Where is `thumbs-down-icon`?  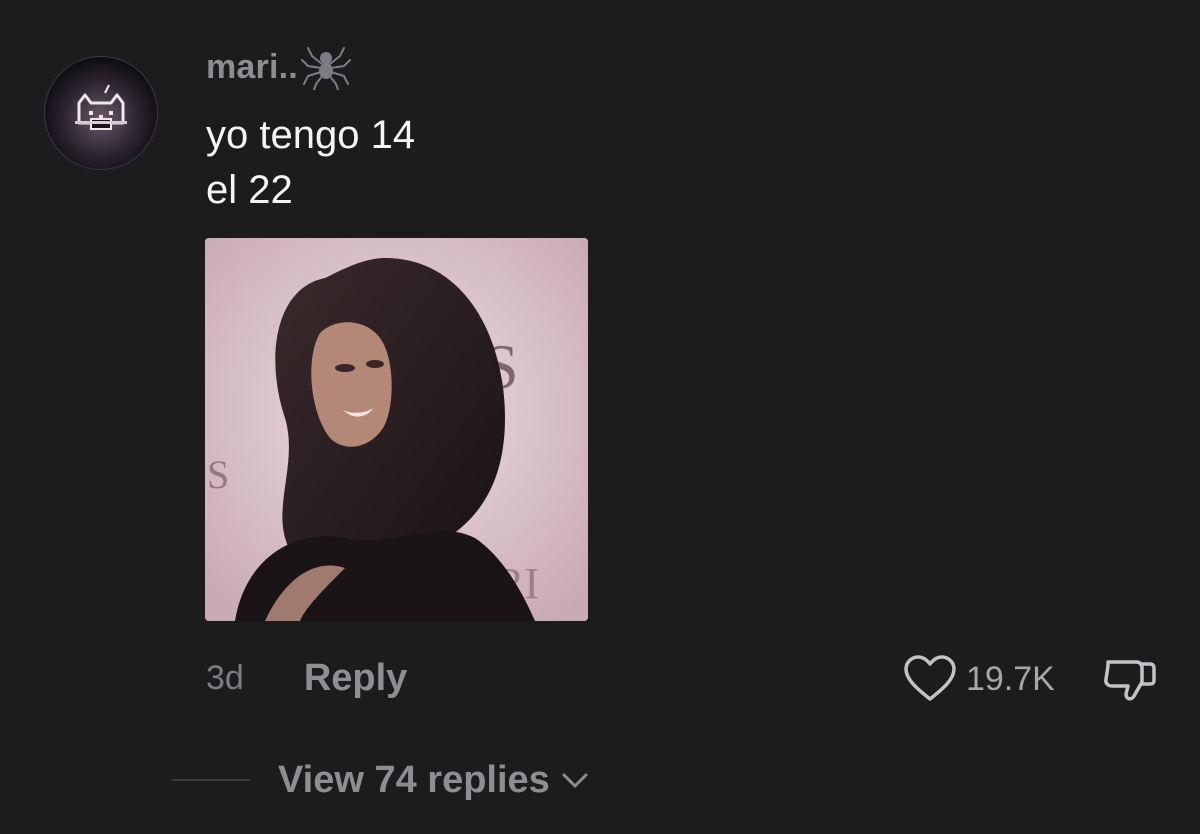 thumbs-down-icon is located at coordinates (1130, 680).